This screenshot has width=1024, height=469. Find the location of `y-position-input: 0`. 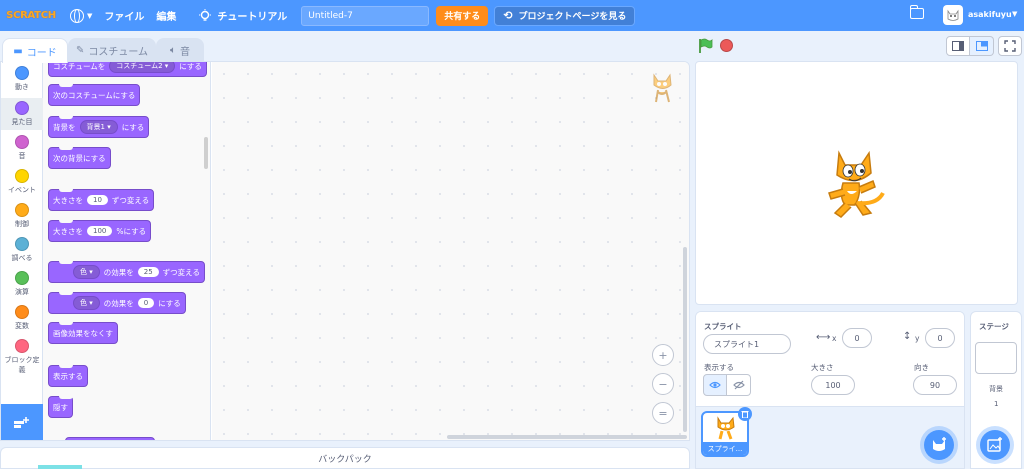

y-position-input: 0 is located at coordinates (940, 338).